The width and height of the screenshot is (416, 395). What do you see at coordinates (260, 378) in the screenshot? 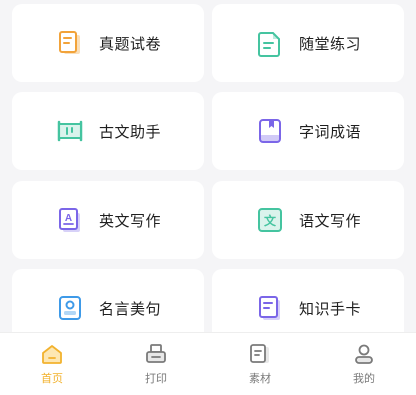
I see `tab-label: 素材` at bounding box center [260, 378].